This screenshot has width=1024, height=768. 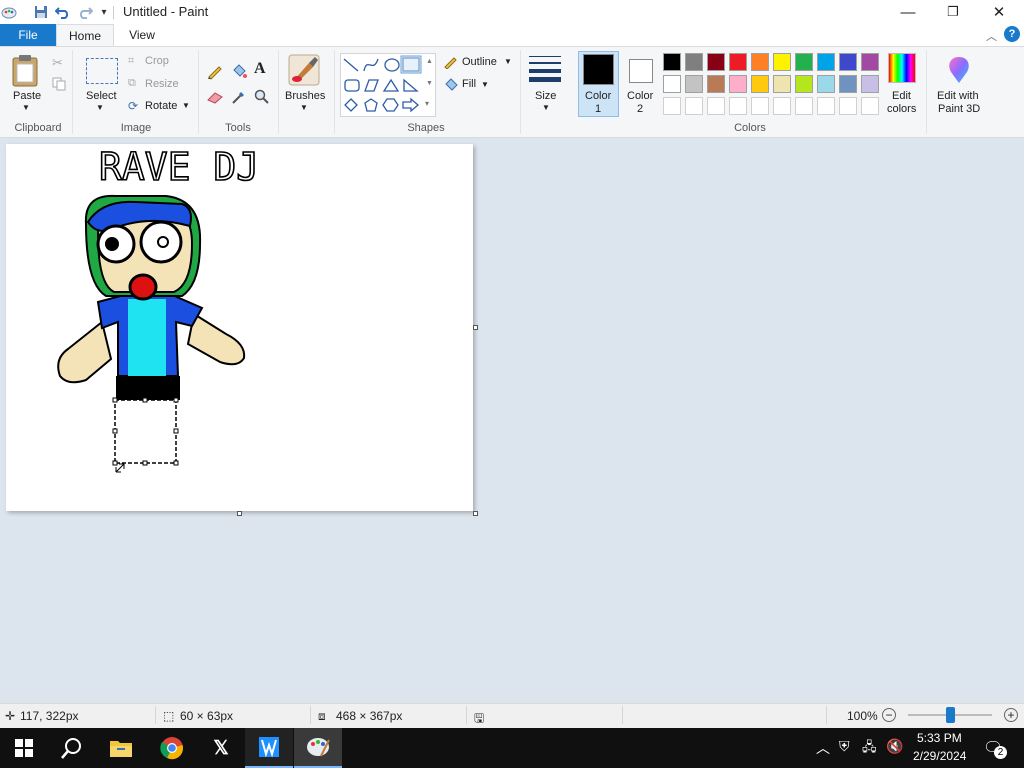 What do you see at coordinates (427, 103) in the screenshot?
I see `shapes-expand-icon: ▾` at bounding box center [427, 103].